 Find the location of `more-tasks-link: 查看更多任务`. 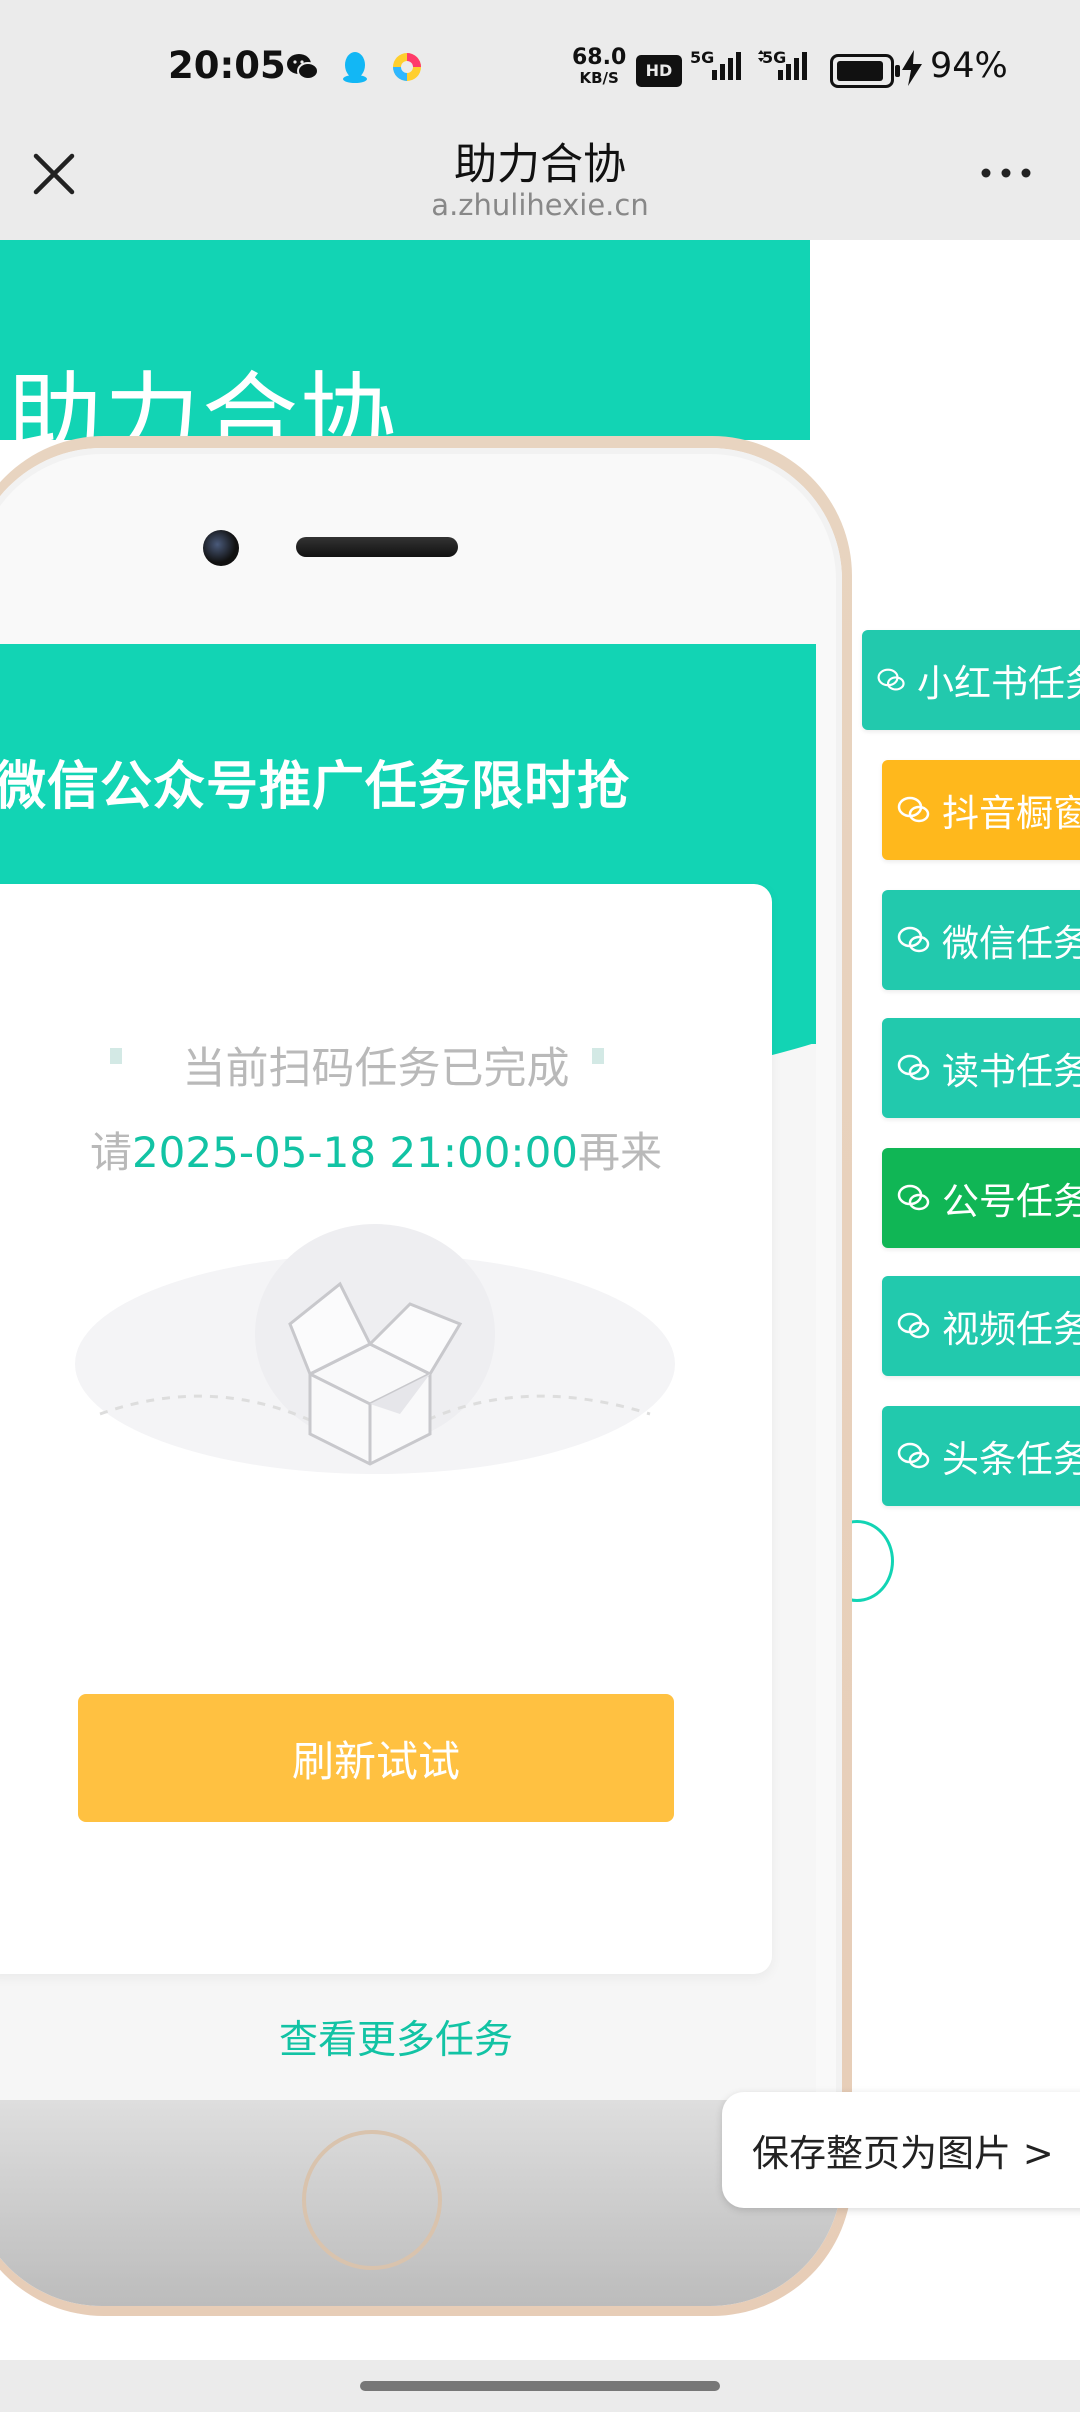

more-tasks-link: 查看更多任务 is located at coordinates (396, 2037).